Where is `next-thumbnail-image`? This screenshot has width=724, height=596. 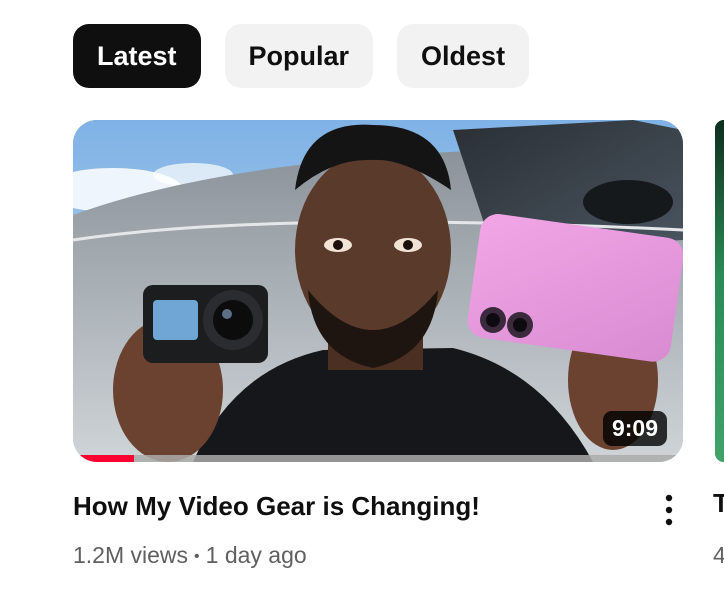 next-thumbnail-image is located at coordinates (719, 291).